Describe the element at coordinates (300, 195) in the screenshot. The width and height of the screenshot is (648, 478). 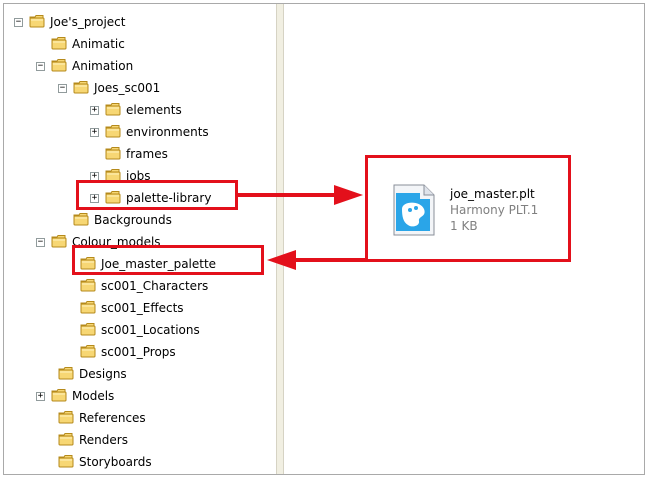
I see `arrow-to-file-preview` at that location.